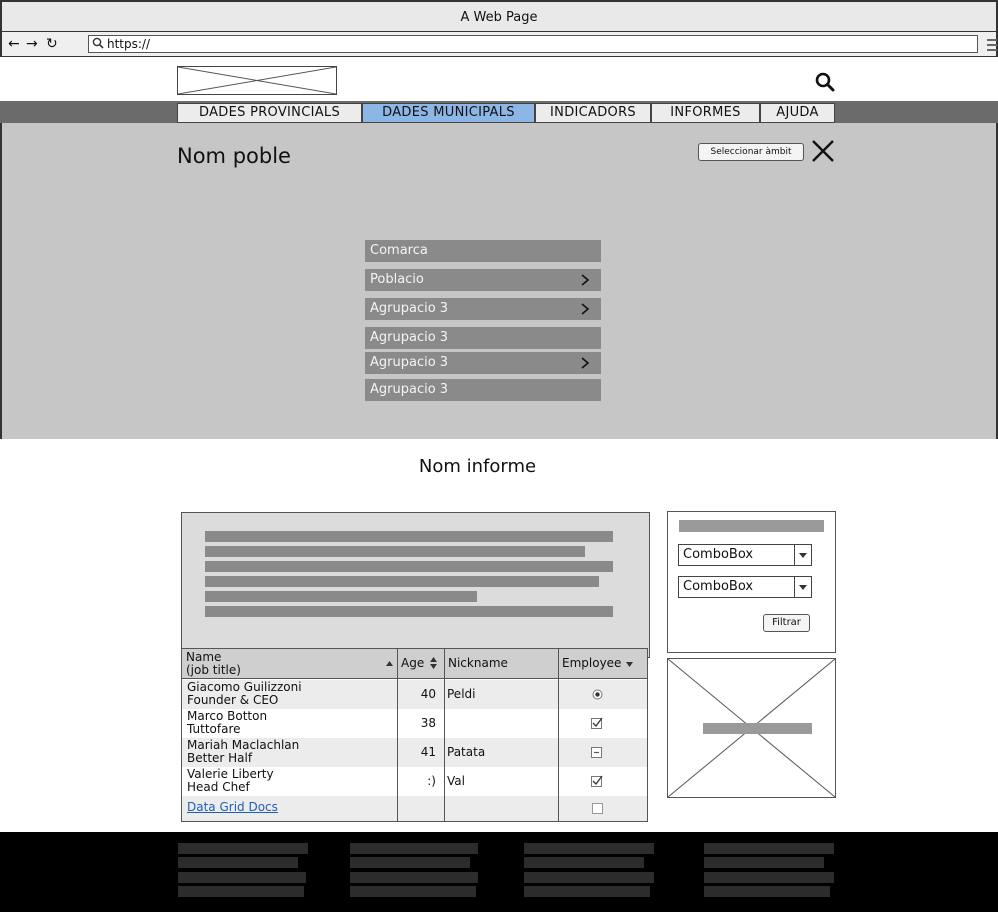 Image resolution: width=998 pixels, height=912 pixels. Describe the element at coordinates (992, 44) in the screenshot. I see `browser-menu-icon` at that location.